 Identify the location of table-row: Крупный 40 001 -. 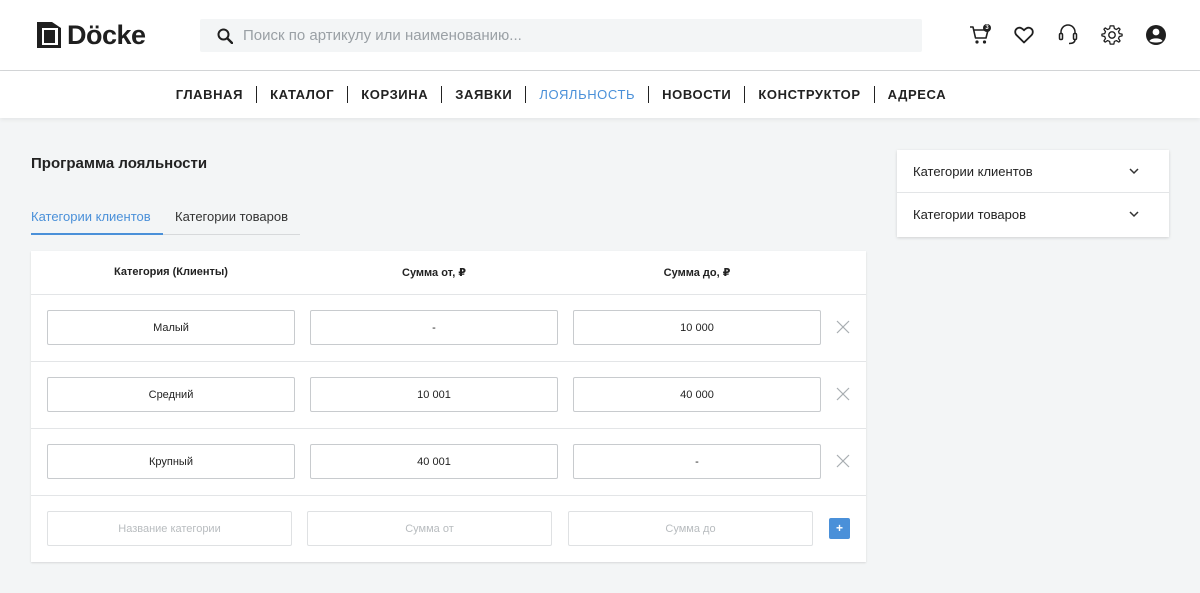
(448, 462).